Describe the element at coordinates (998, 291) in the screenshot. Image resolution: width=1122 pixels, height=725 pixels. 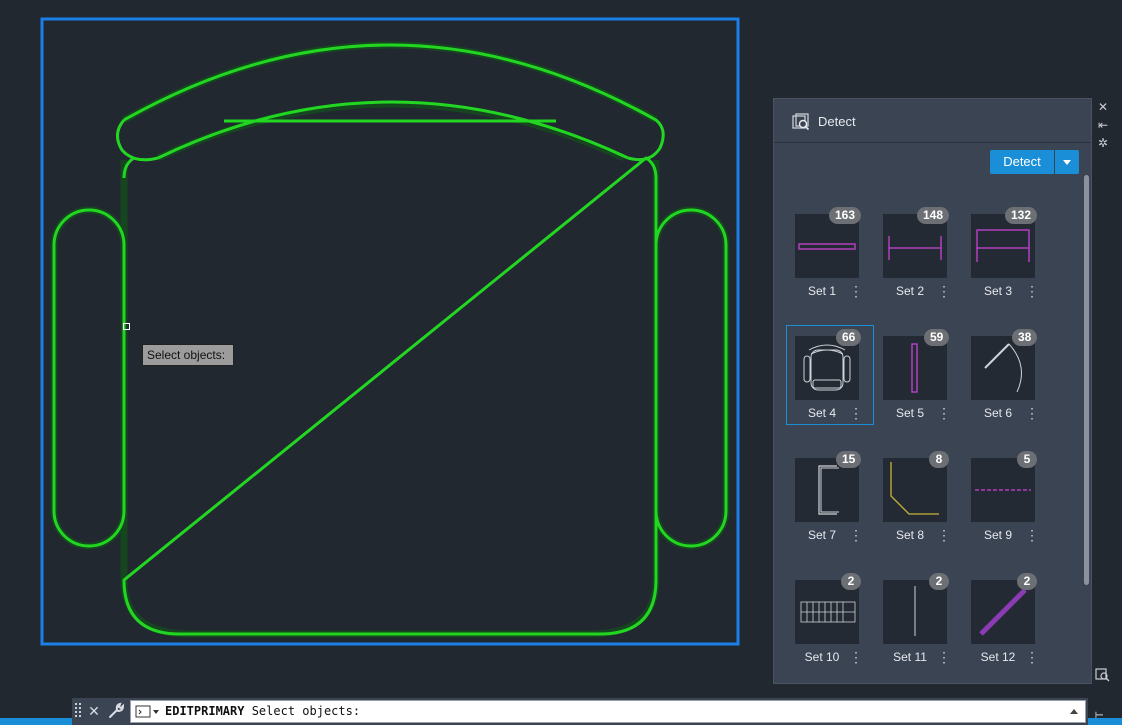
I see `set-label: Set 3` at that location.